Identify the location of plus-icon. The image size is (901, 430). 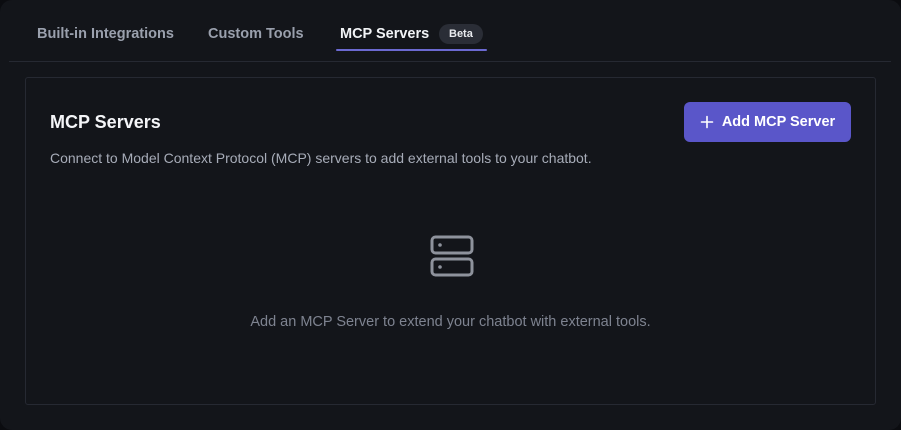
(707, 122).